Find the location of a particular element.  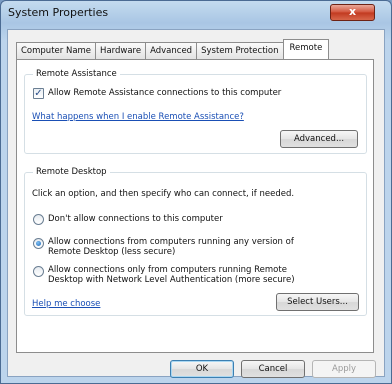

ok-button: OK is located at coordinates (202, 369).